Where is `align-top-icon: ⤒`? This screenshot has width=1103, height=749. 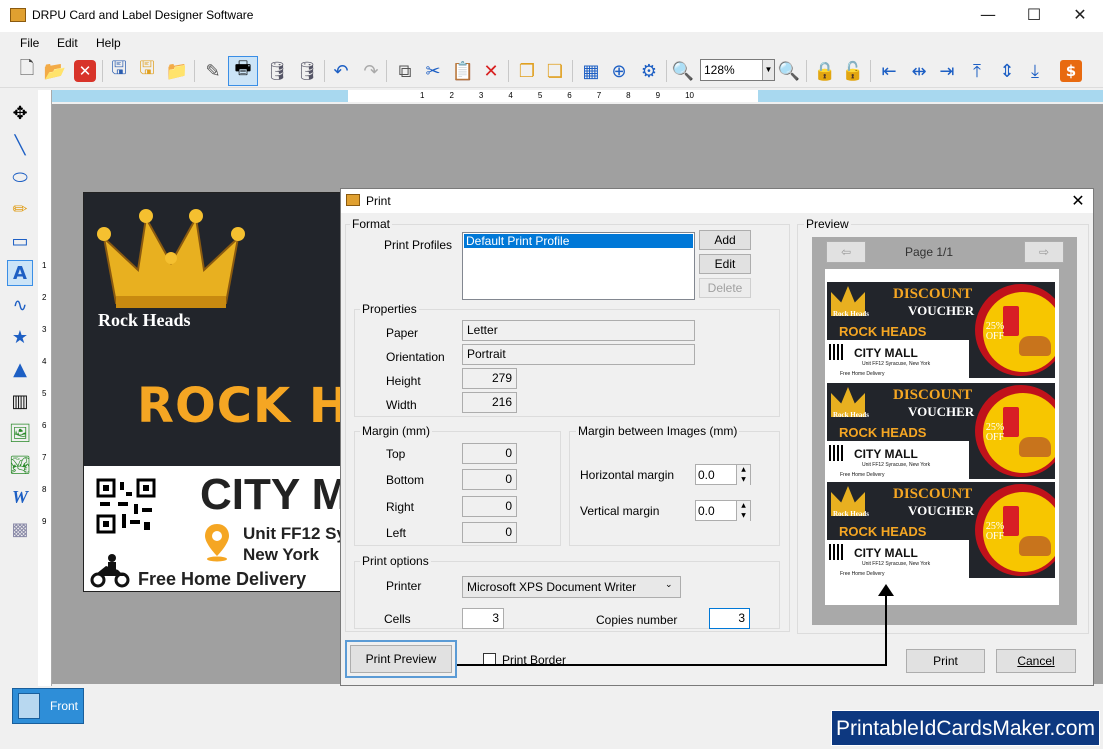
align-top-icon: ⤒ is located at coordinates (977, 71).